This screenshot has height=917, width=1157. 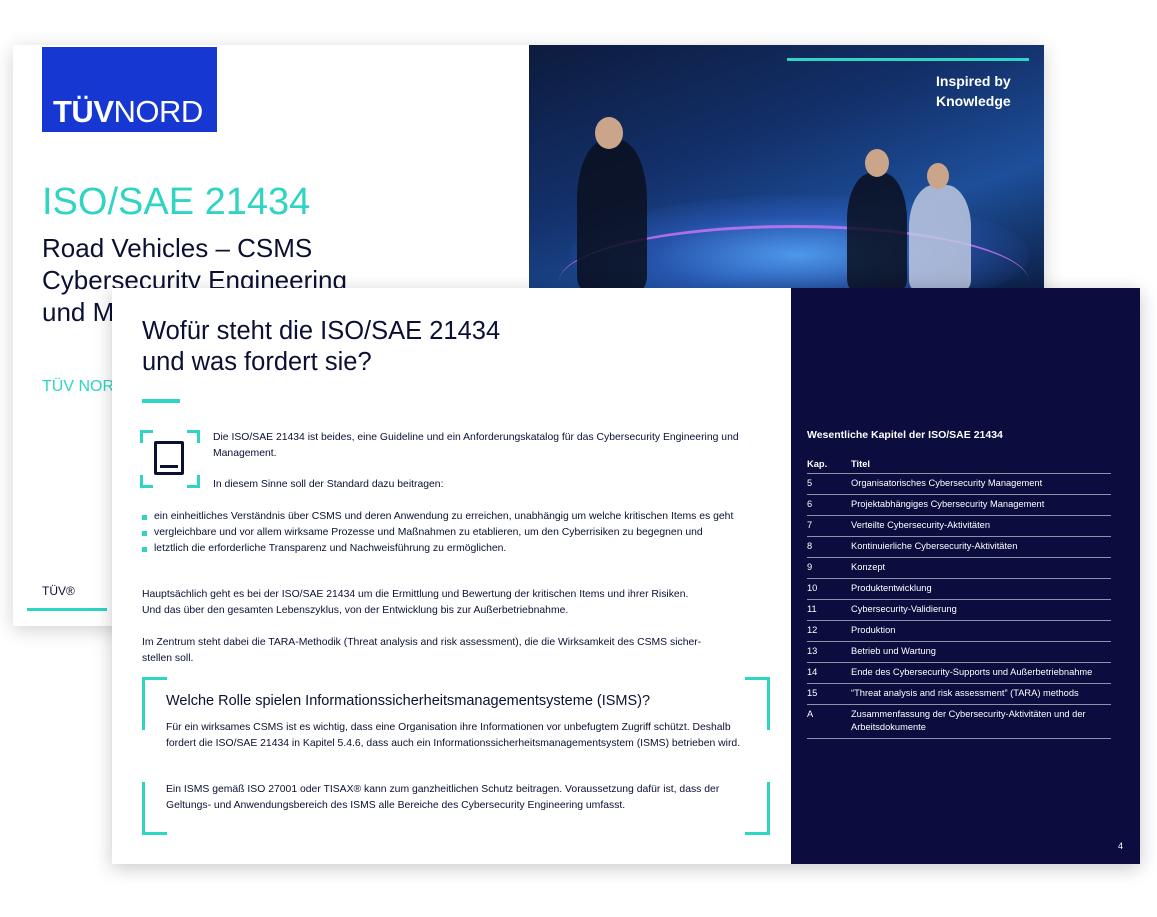 I want to click on chapter-number: 12, so click(x=829, y=631).